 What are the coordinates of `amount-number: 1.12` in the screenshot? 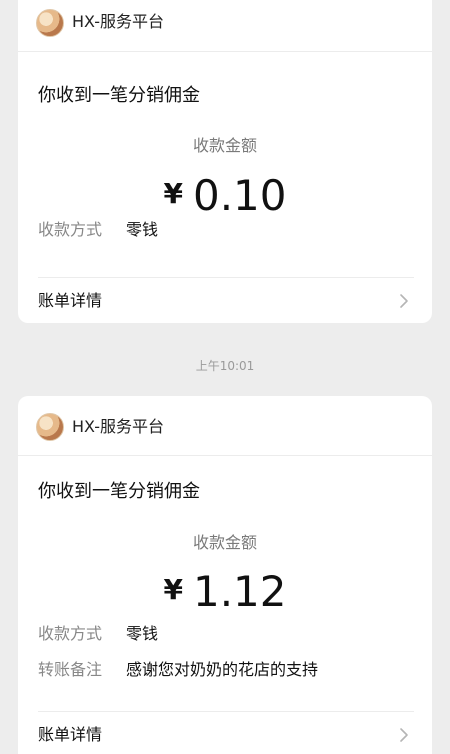 It's located at (239, 591).